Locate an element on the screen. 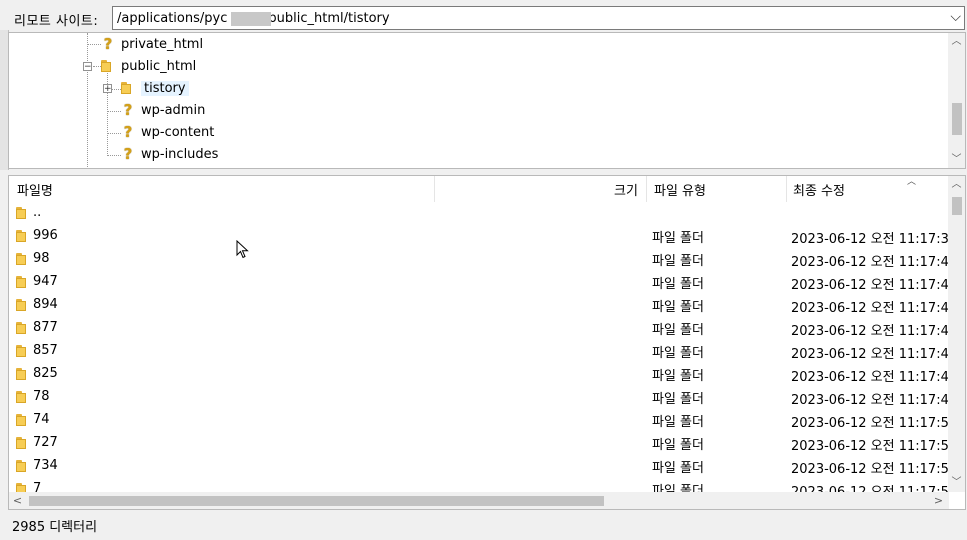  tree-item-wp-admin: ? wp-admin is located at coordinates (163, 110).